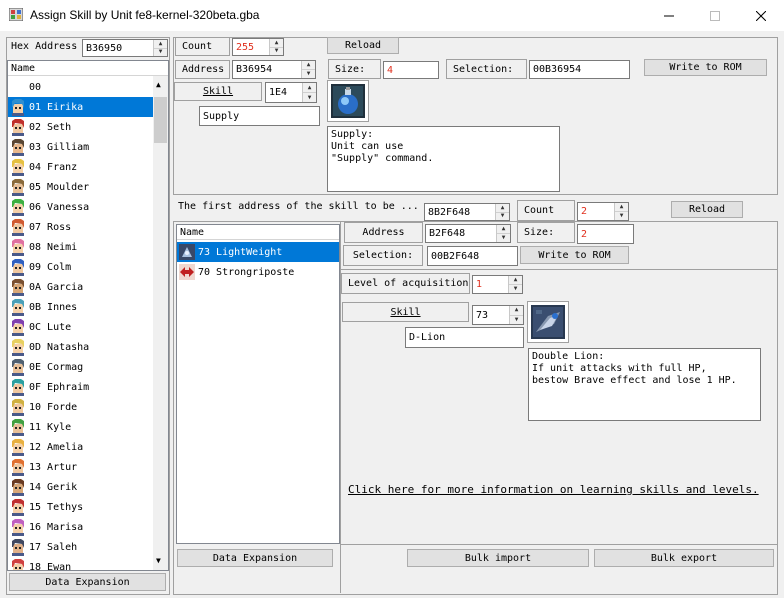 Image resolution: width=784 pixels, height=598 pixels. Describe the element at coordinates (158, 560) in the screenshot. I see `scroll-down-icon: ▼` at that location.